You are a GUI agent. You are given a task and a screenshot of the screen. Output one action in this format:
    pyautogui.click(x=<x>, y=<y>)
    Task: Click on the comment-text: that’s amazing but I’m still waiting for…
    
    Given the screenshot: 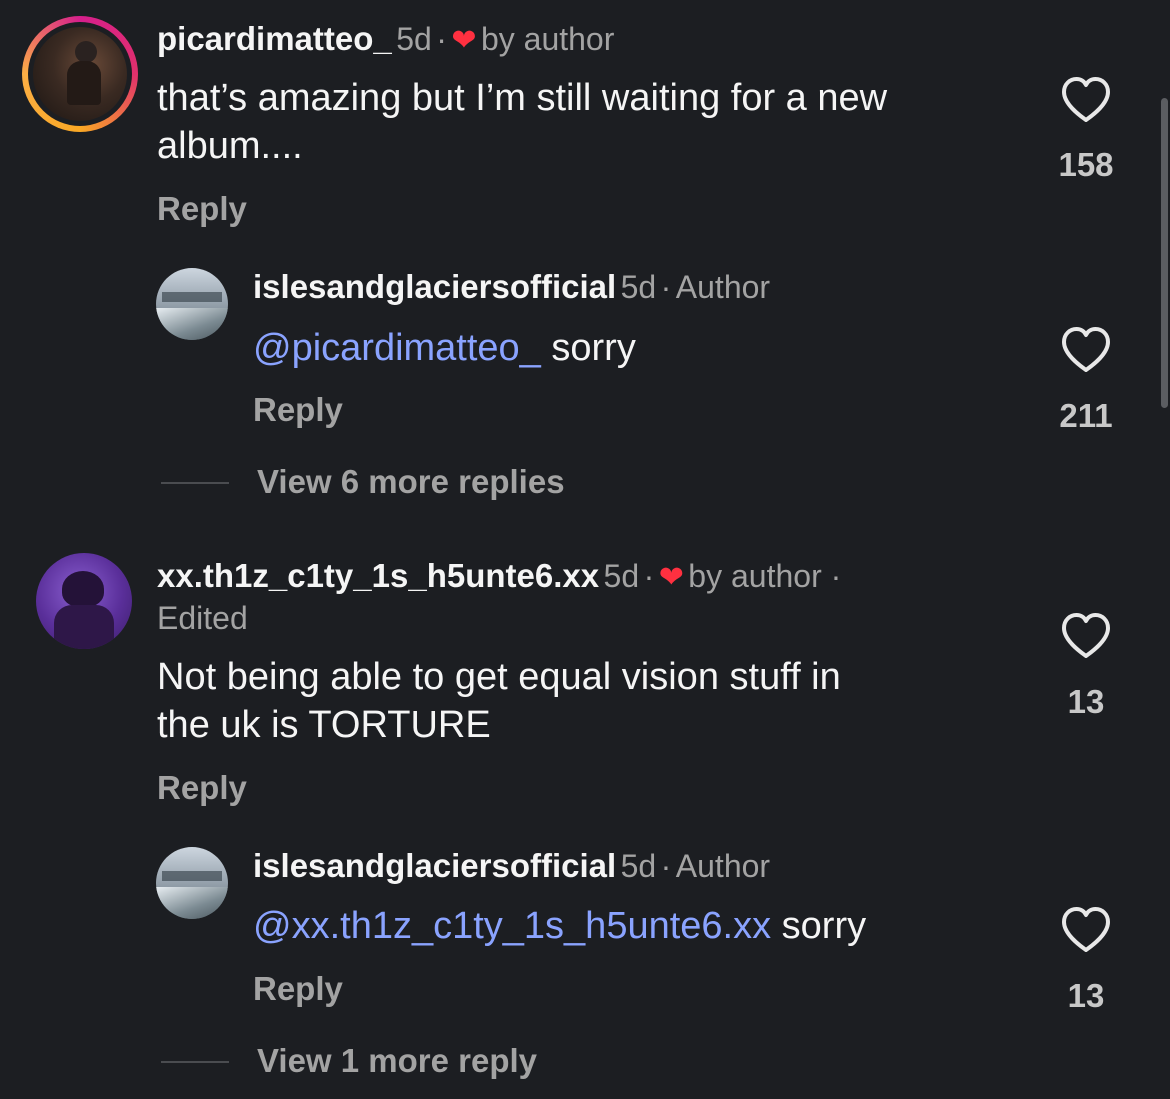 What is the action you would take?
    pyautogui.click(x=522, y=122)
    